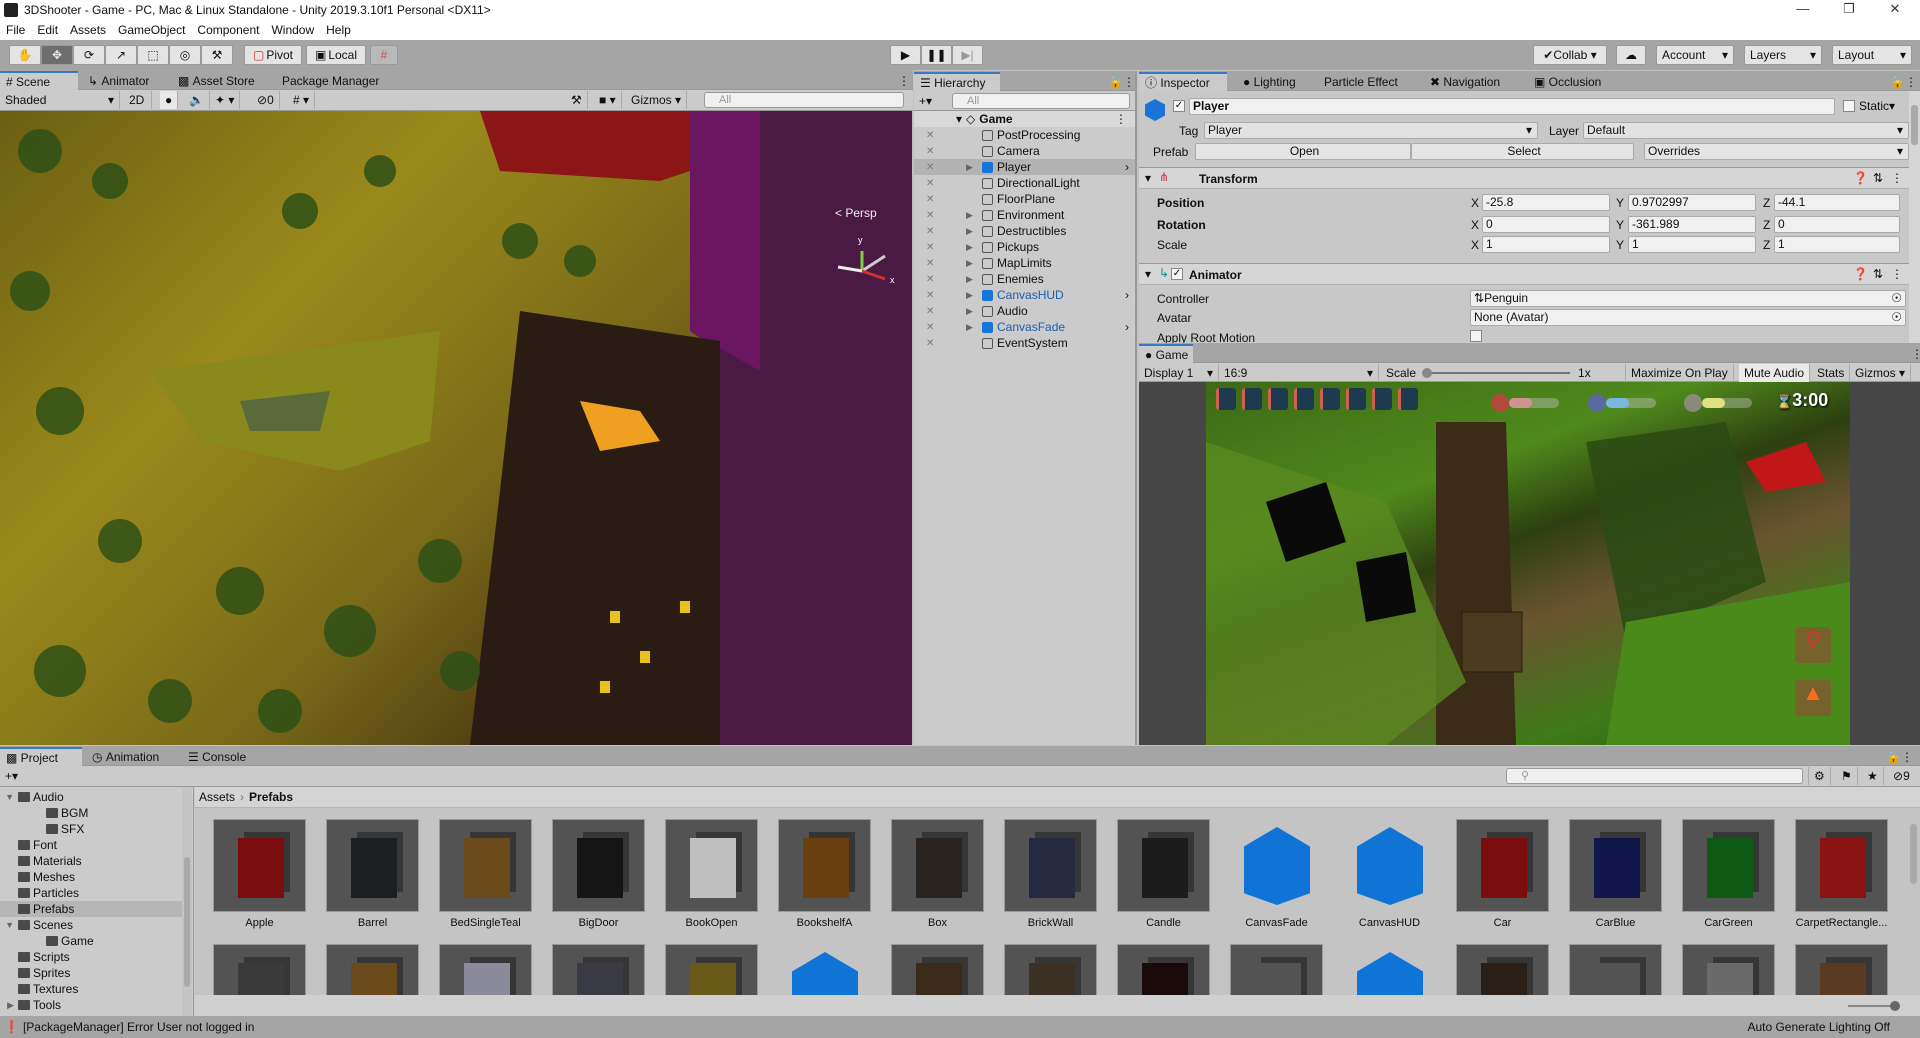 This screenshot has height=1038, width=1920. I want to click on hidden-packages-toggle: ⊘ 9, so click(1901, 776).